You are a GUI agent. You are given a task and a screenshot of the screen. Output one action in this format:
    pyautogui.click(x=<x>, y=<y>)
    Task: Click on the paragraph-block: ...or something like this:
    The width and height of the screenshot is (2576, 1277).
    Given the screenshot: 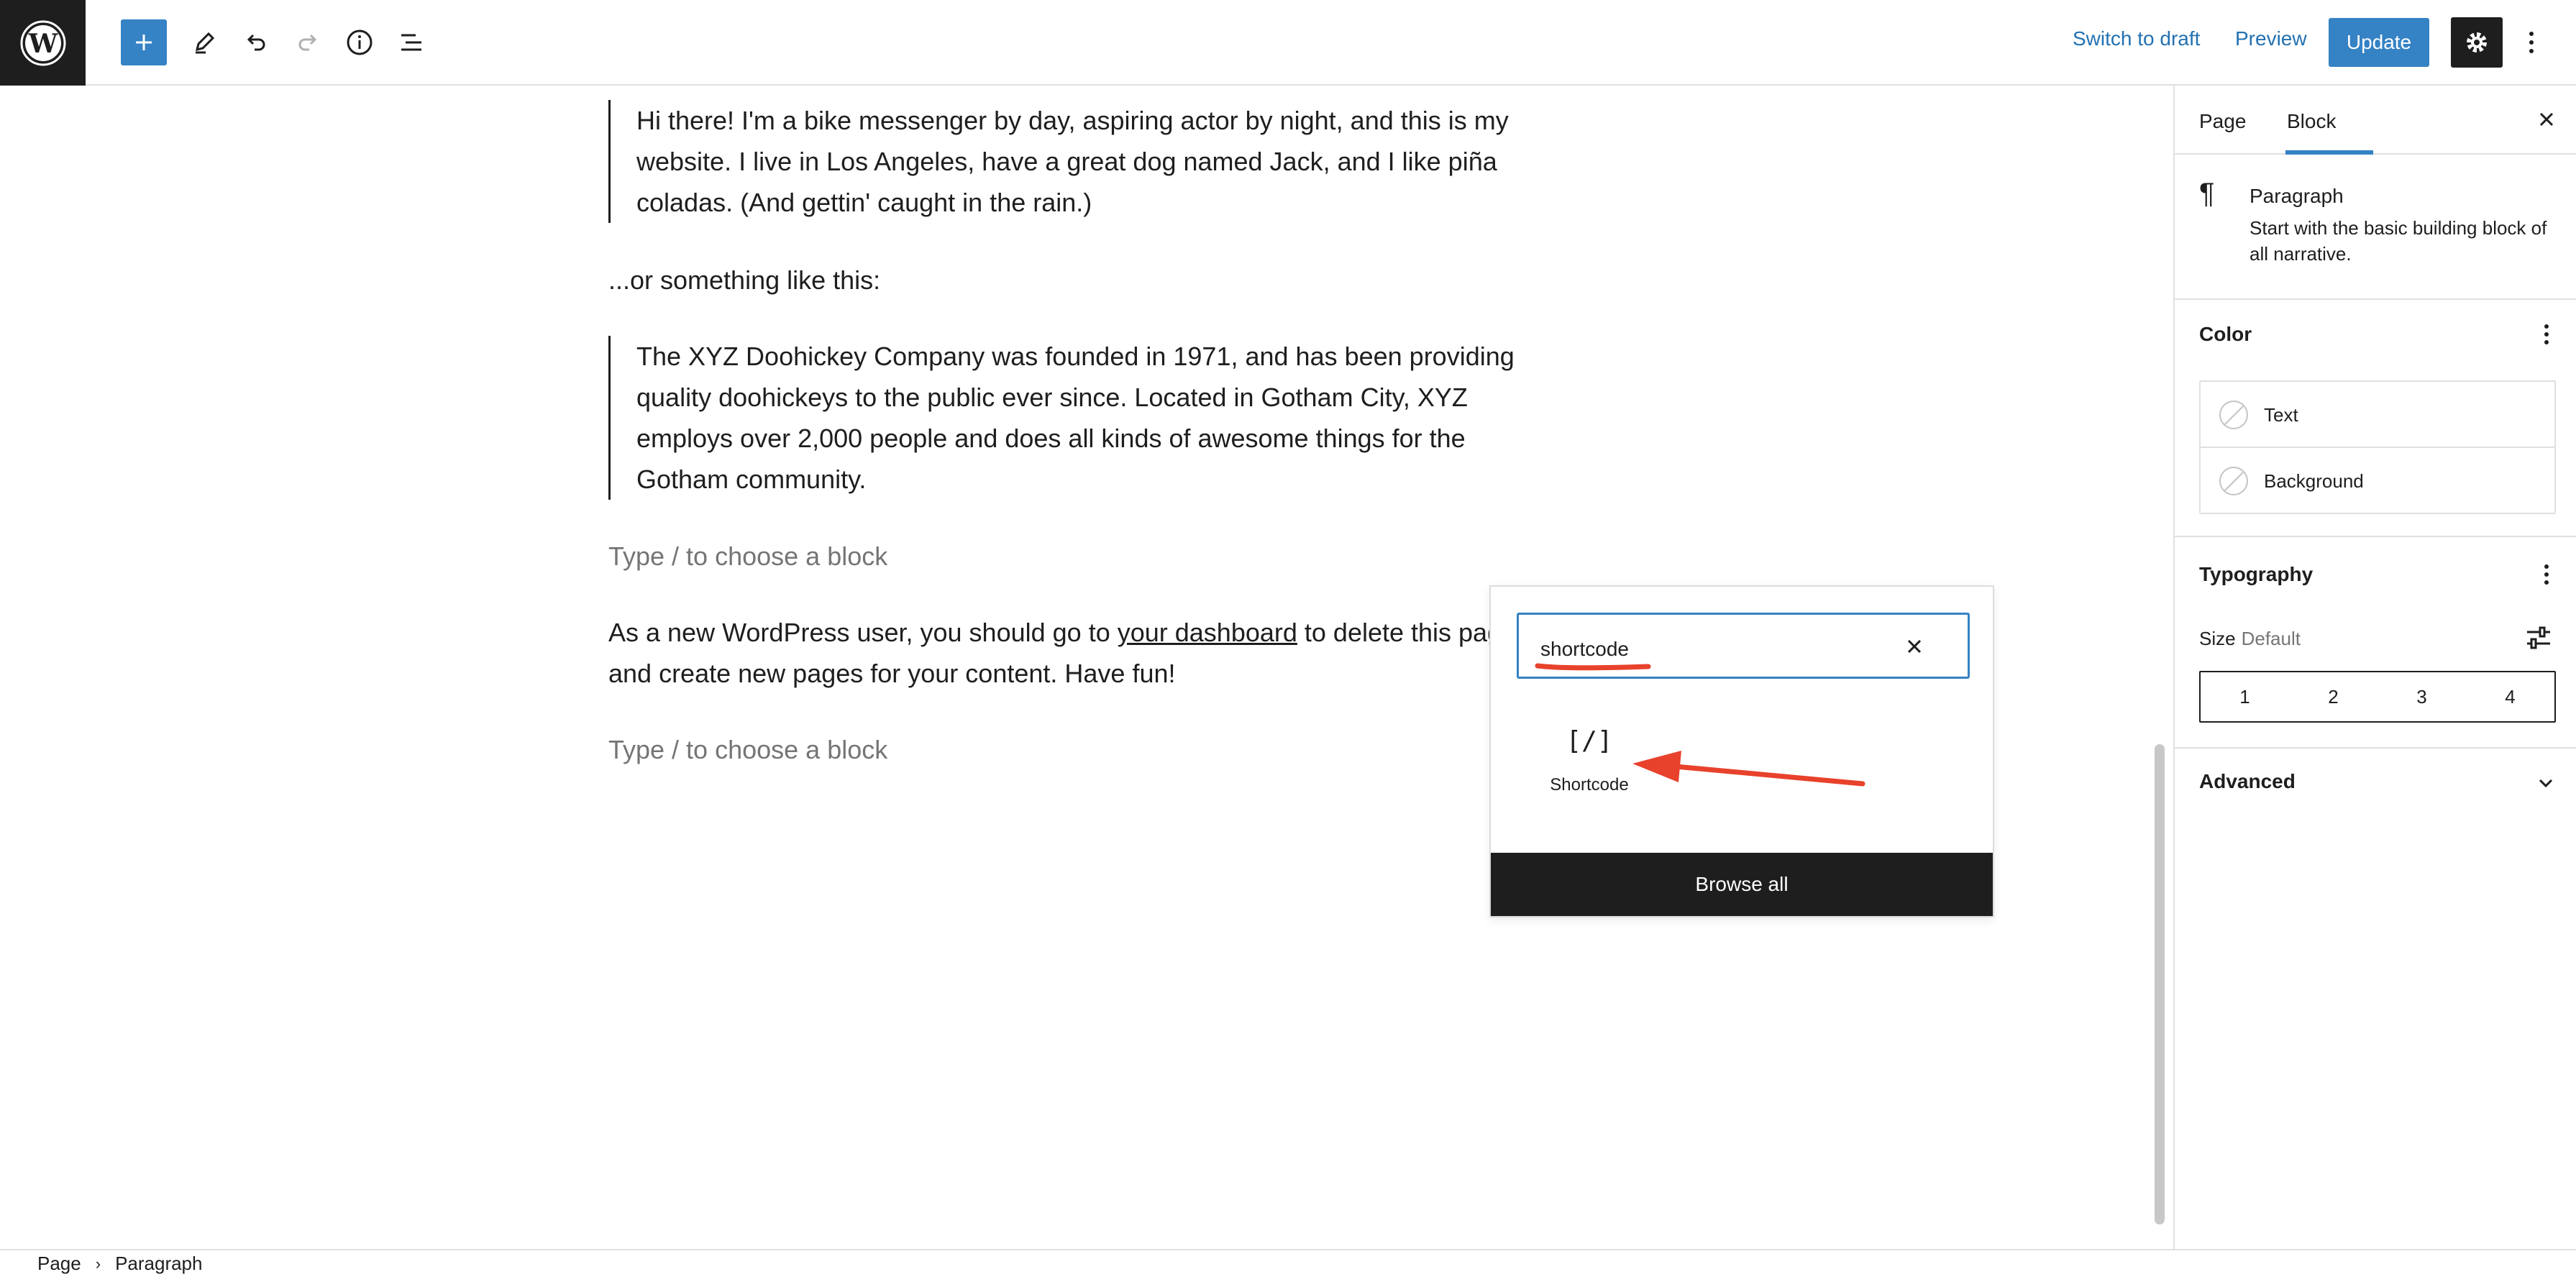 What is the action you would take?
    pyautogui.click(x=744, y=280)
    